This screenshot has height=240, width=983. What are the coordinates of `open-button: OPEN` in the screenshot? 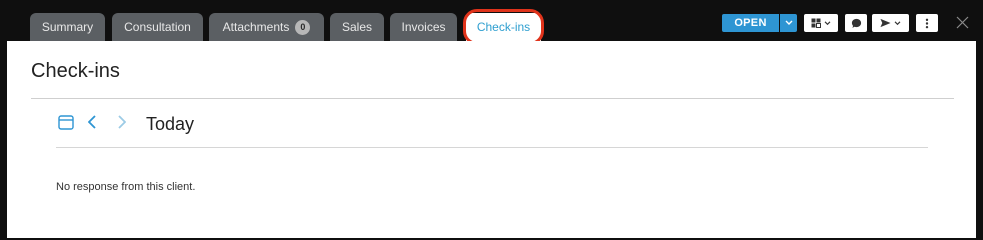 It's located at (750, 23).